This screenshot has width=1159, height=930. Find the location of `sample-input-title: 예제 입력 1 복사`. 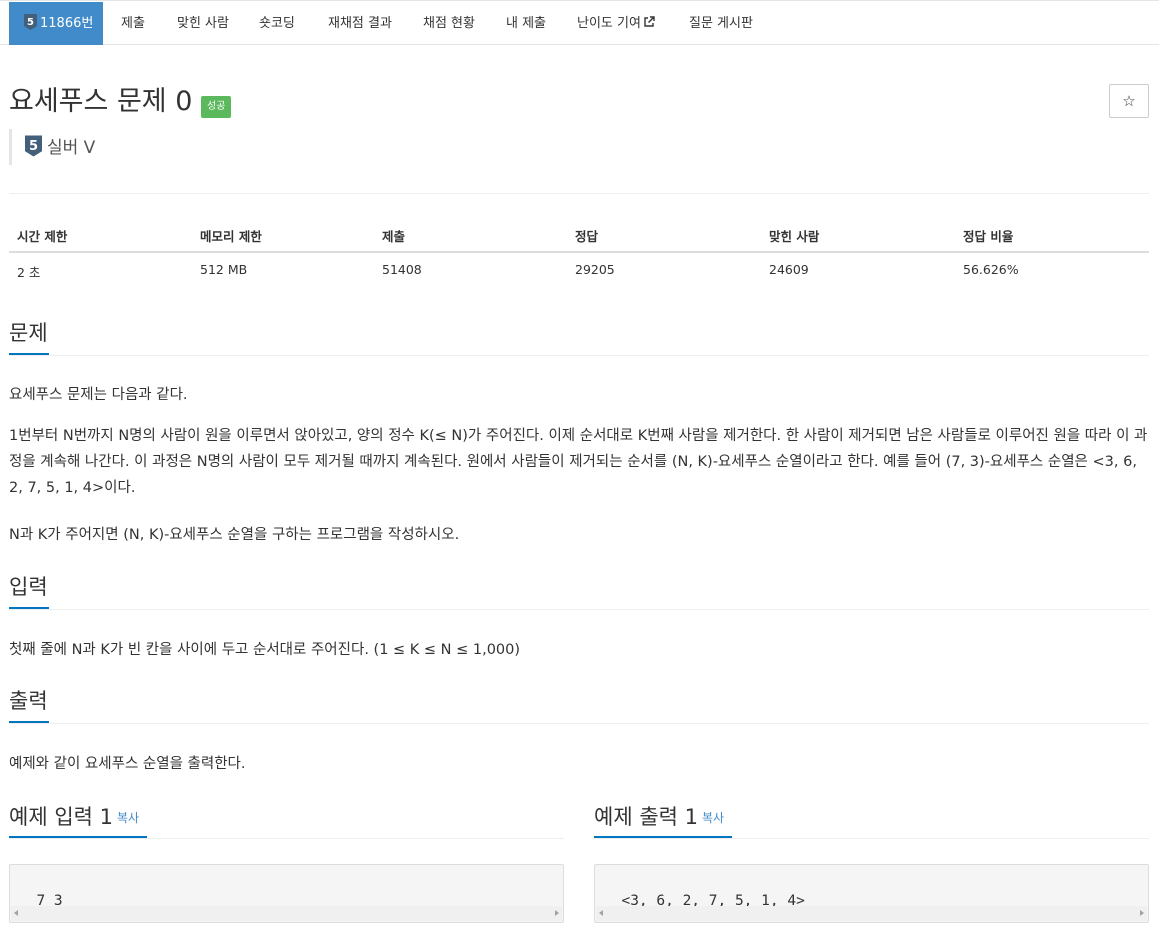

sample-input-title: 예제 입력 1 복사 is located at coordinates (74, 817).